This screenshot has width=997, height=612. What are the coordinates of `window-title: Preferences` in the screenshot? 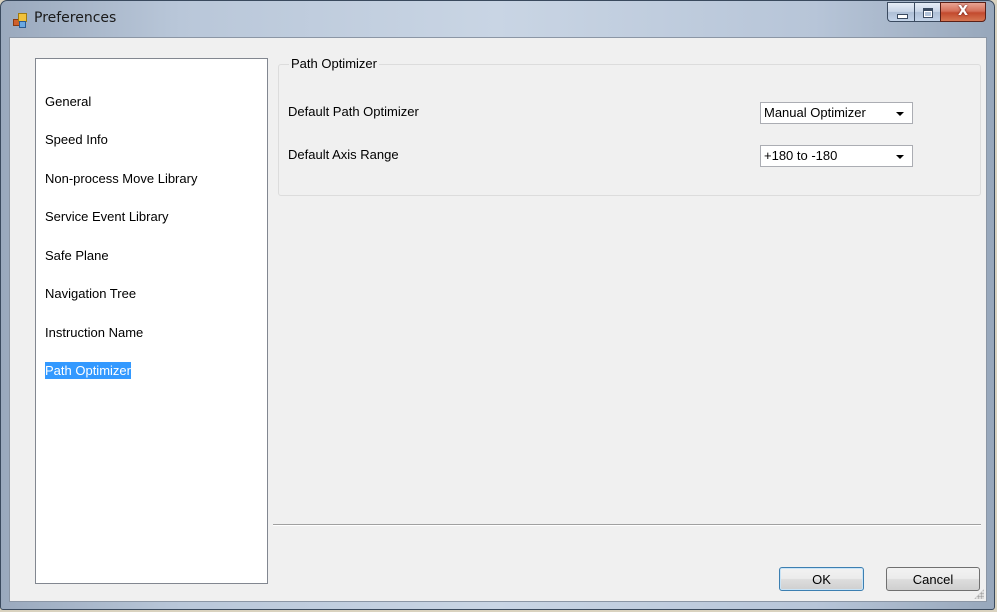 It's located at (75, 18).